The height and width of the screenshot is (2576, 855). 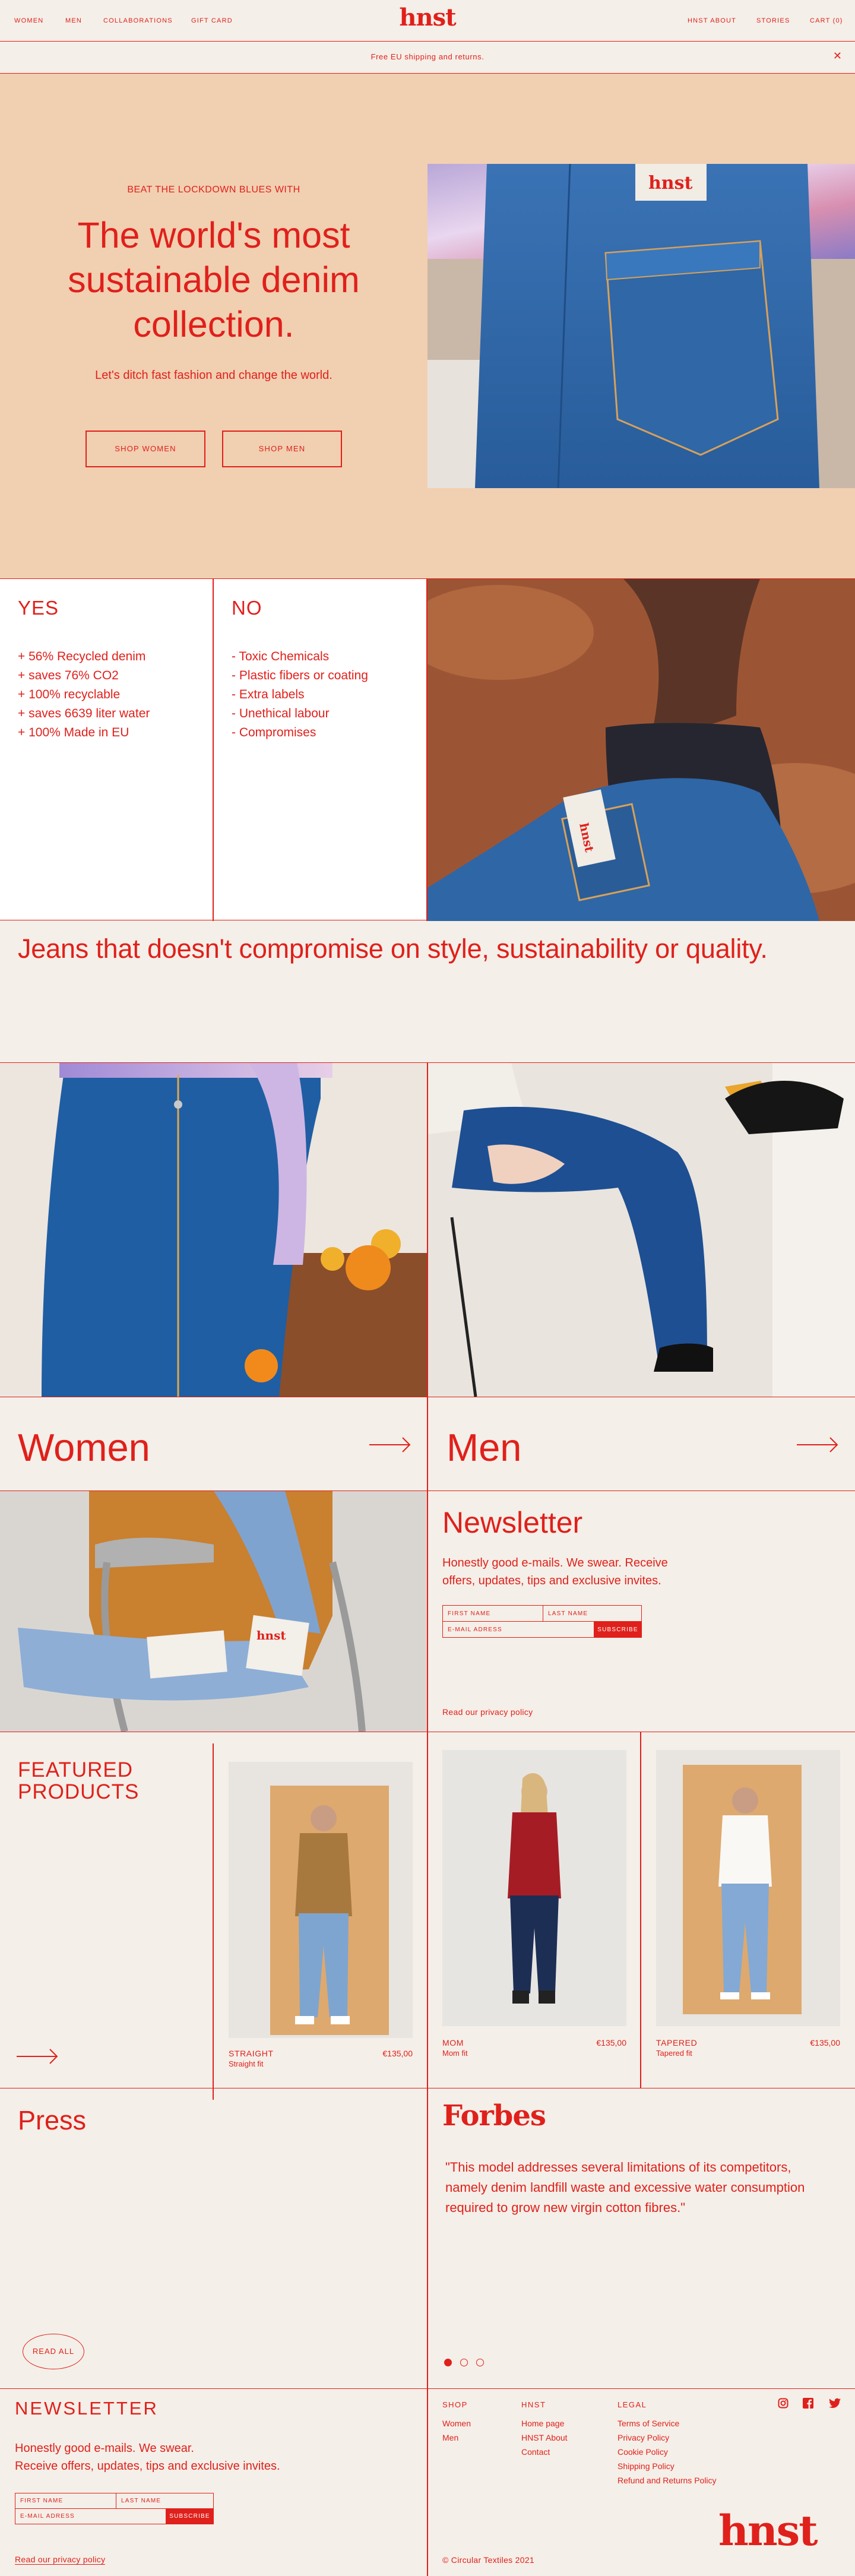 What do you see at coordinates (483, 1447) in the screenshot?
I see `category-men-link: Men` at bounding box center [483, 1447].